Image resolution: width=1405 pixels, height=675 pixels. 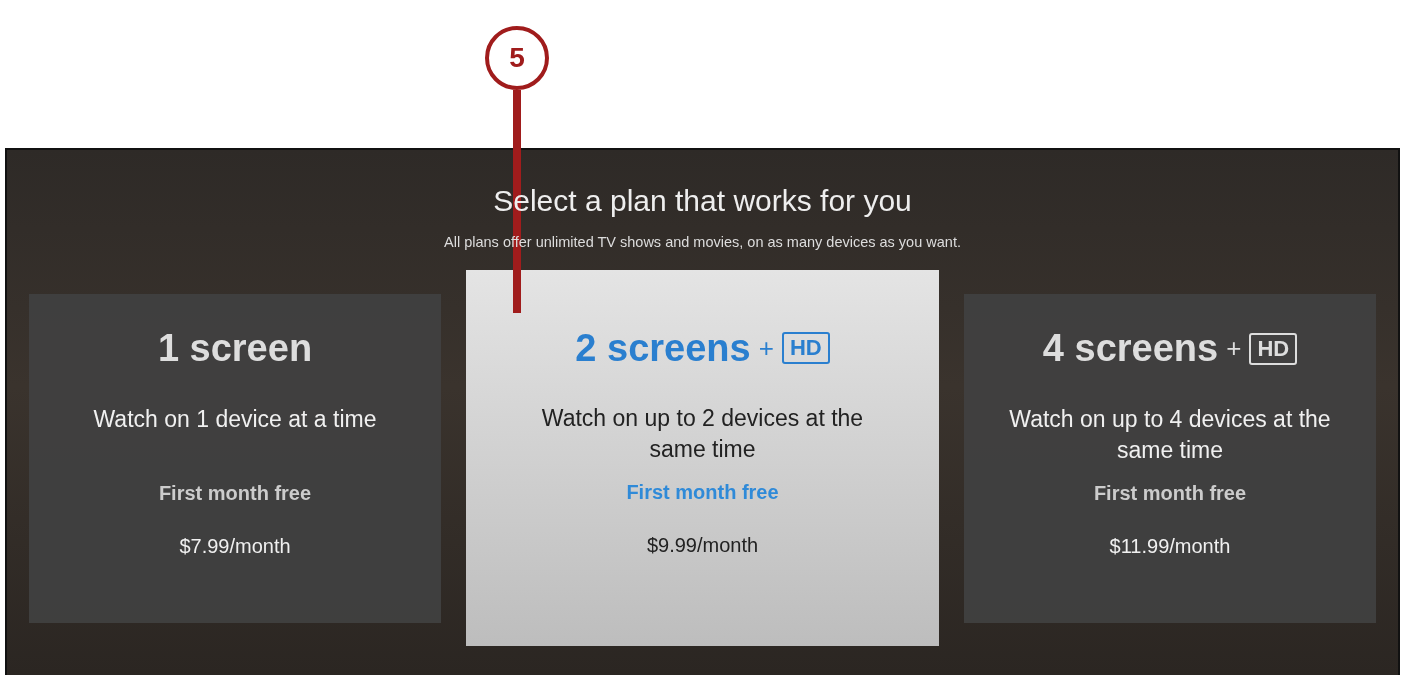 I want to click on plan-price: $7.99/month, so click(x=235, y=546).